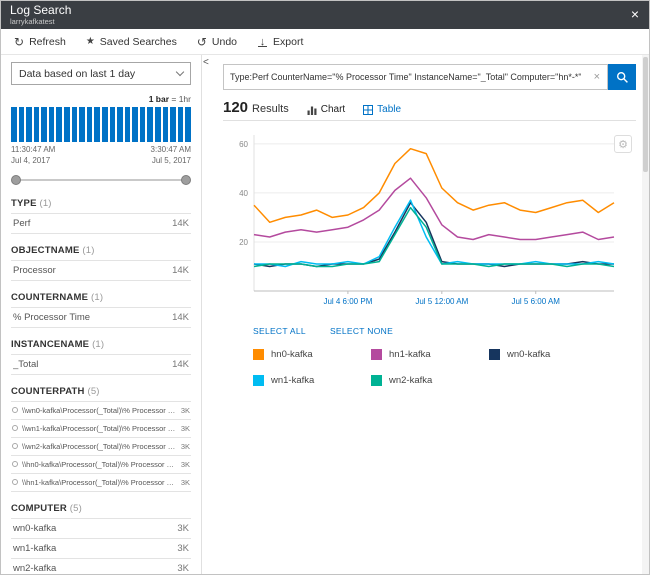 Image resolution: width=650 pixels, height=575 pixels. I want to click on refresh-button: ↻ Refresh, so click(40, 41).